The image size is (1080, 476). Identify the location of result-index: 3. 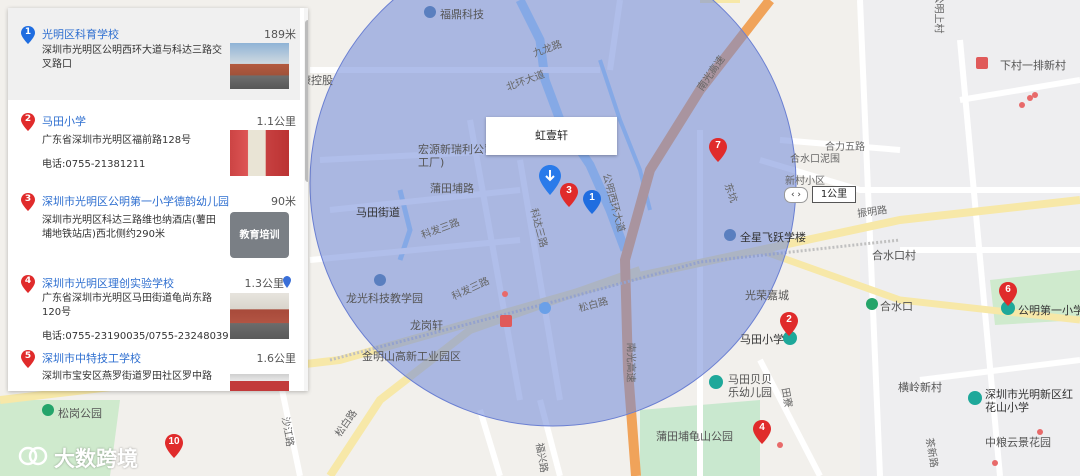
(28, 199).